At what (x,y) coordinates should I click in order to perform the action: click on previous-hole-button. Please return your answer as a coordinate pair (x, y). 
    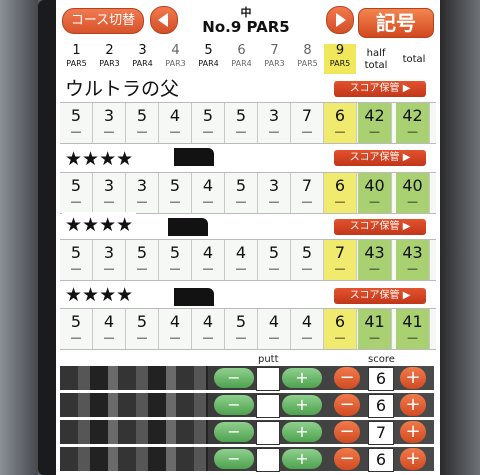
    Looking at the image, I should click on (164, 20).